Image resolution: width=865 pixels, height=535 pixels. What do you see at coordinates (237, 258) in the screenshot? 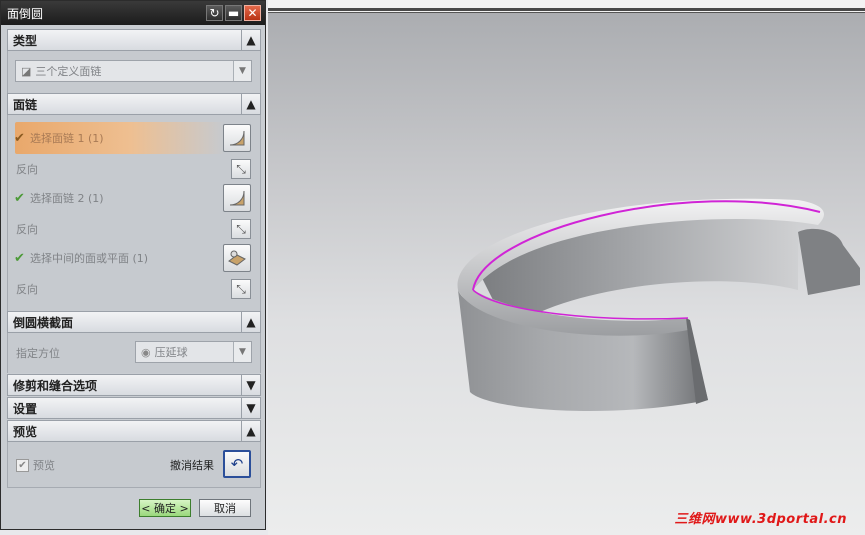
I see `middle-face-select-icon` at bounding box center [237, 258].